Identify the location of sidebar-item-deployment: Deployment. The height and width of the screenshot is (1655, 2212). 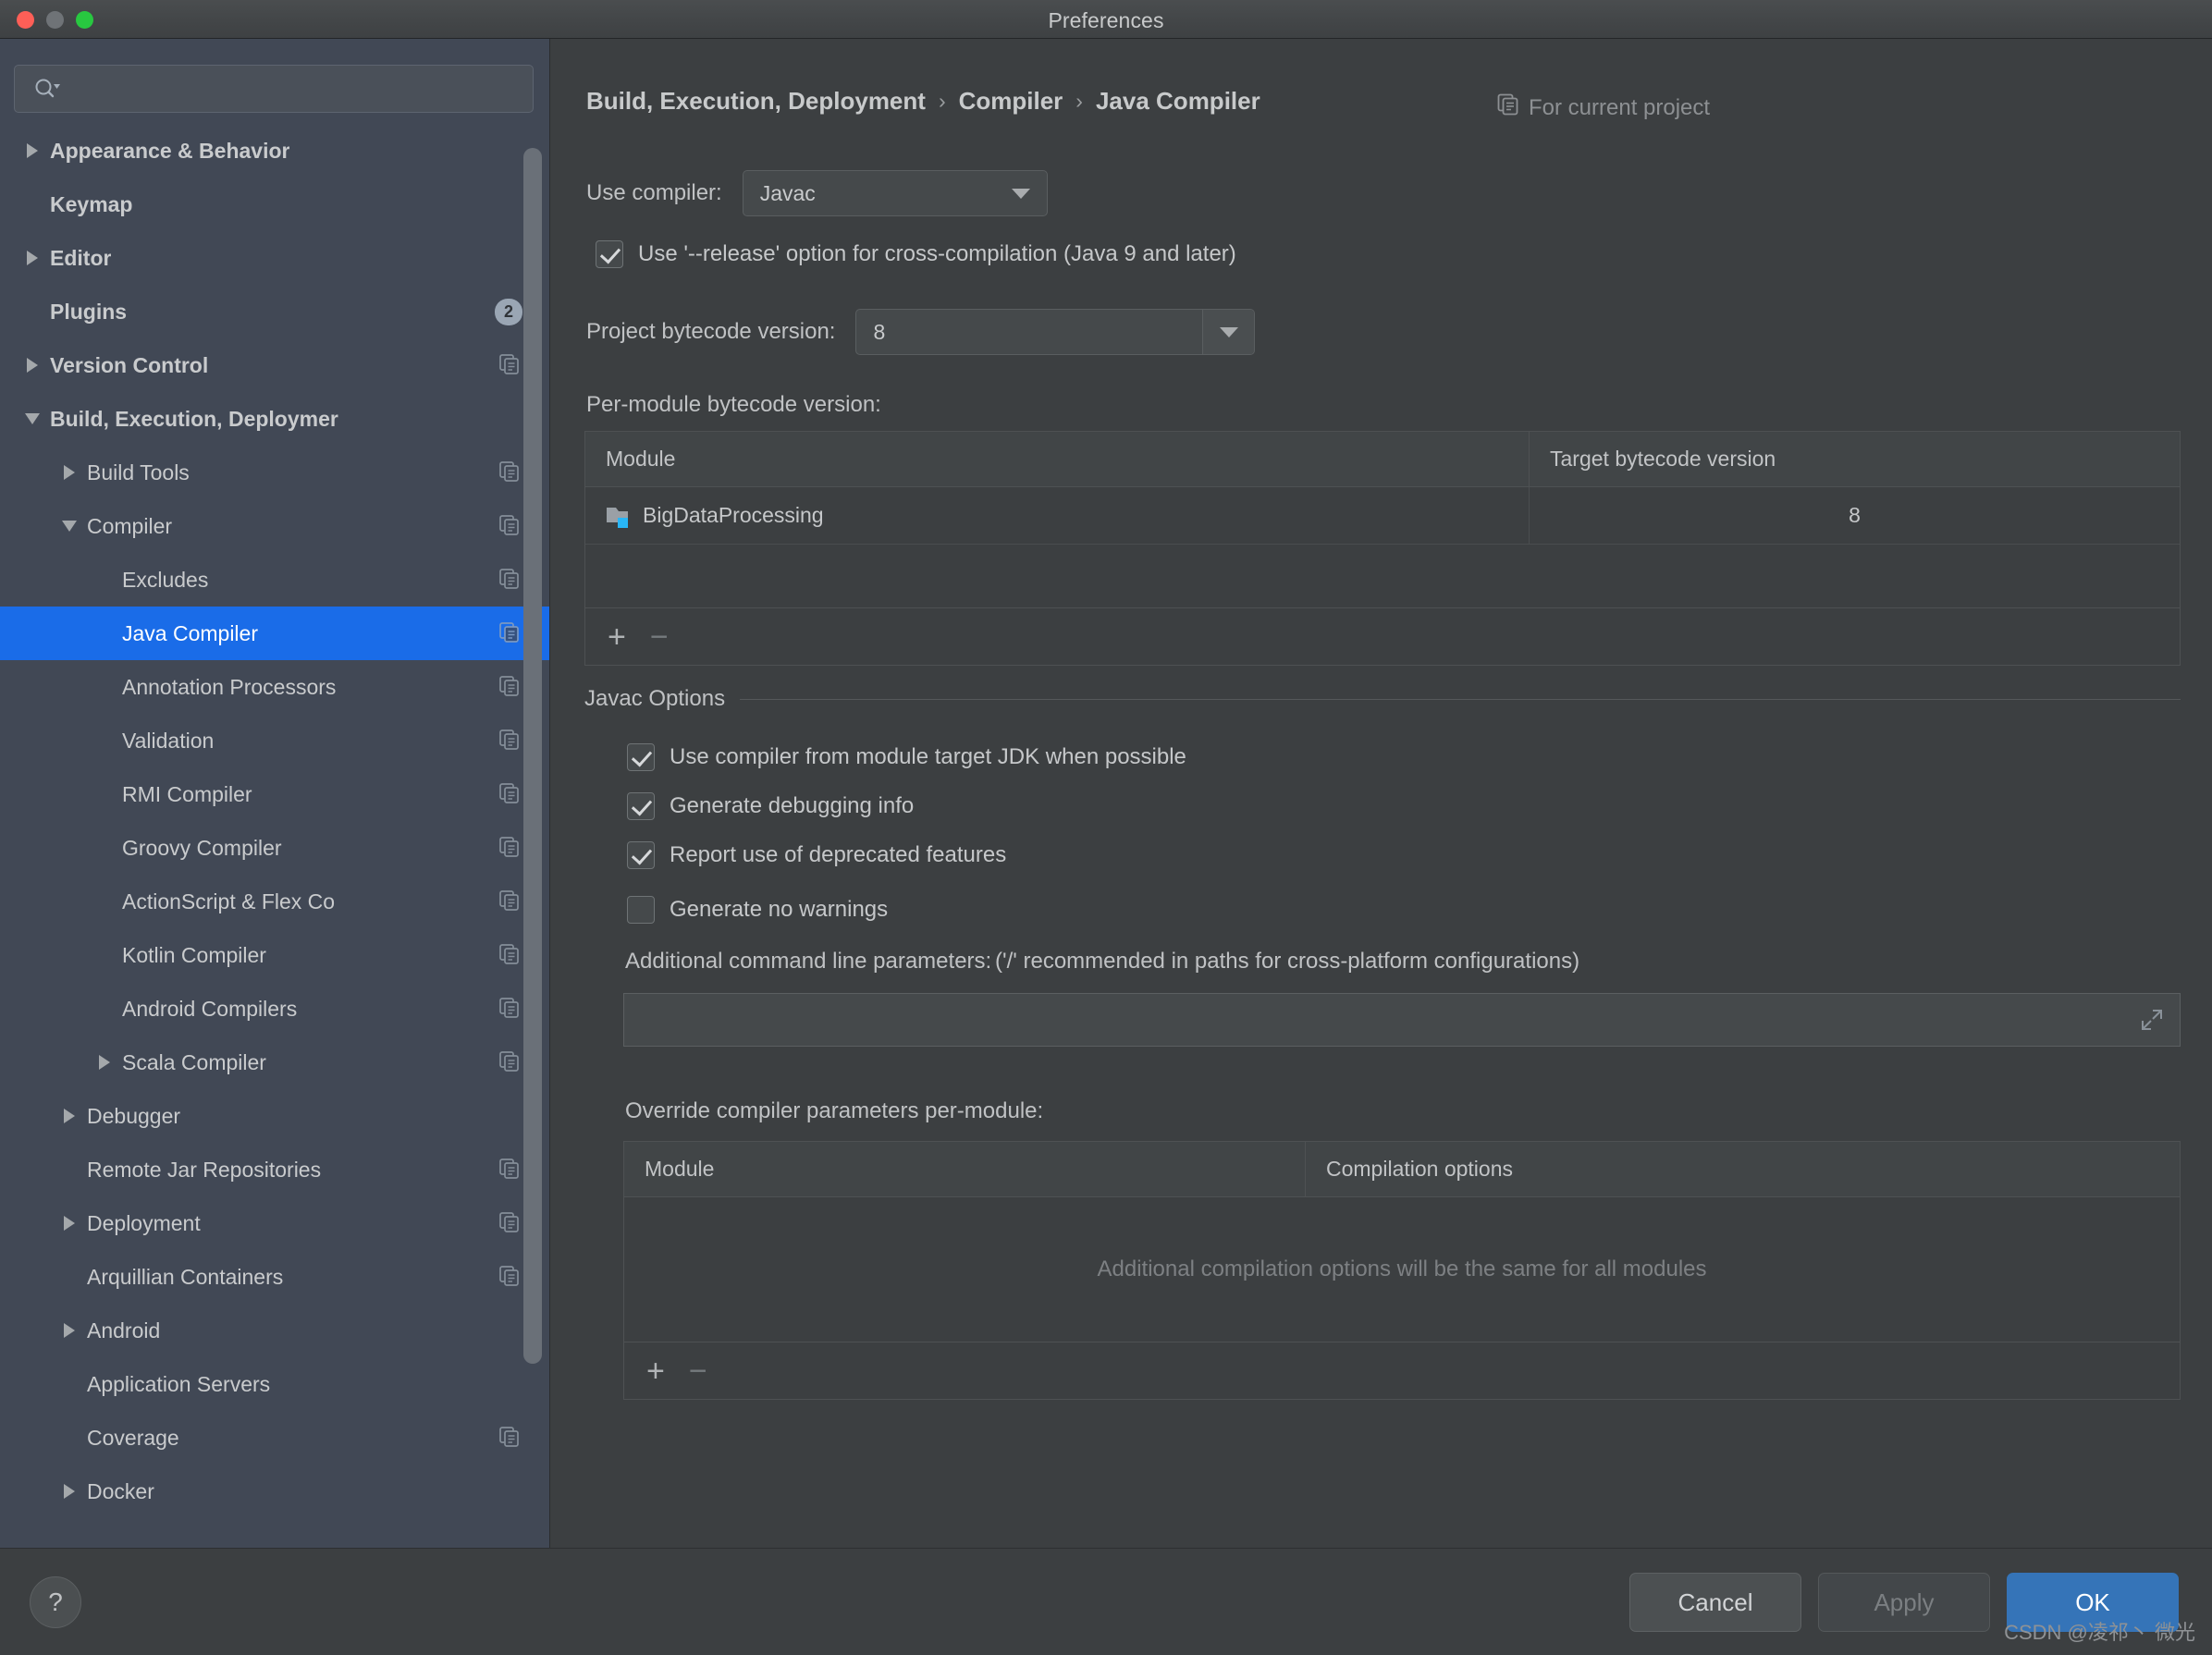
(274, 1223).